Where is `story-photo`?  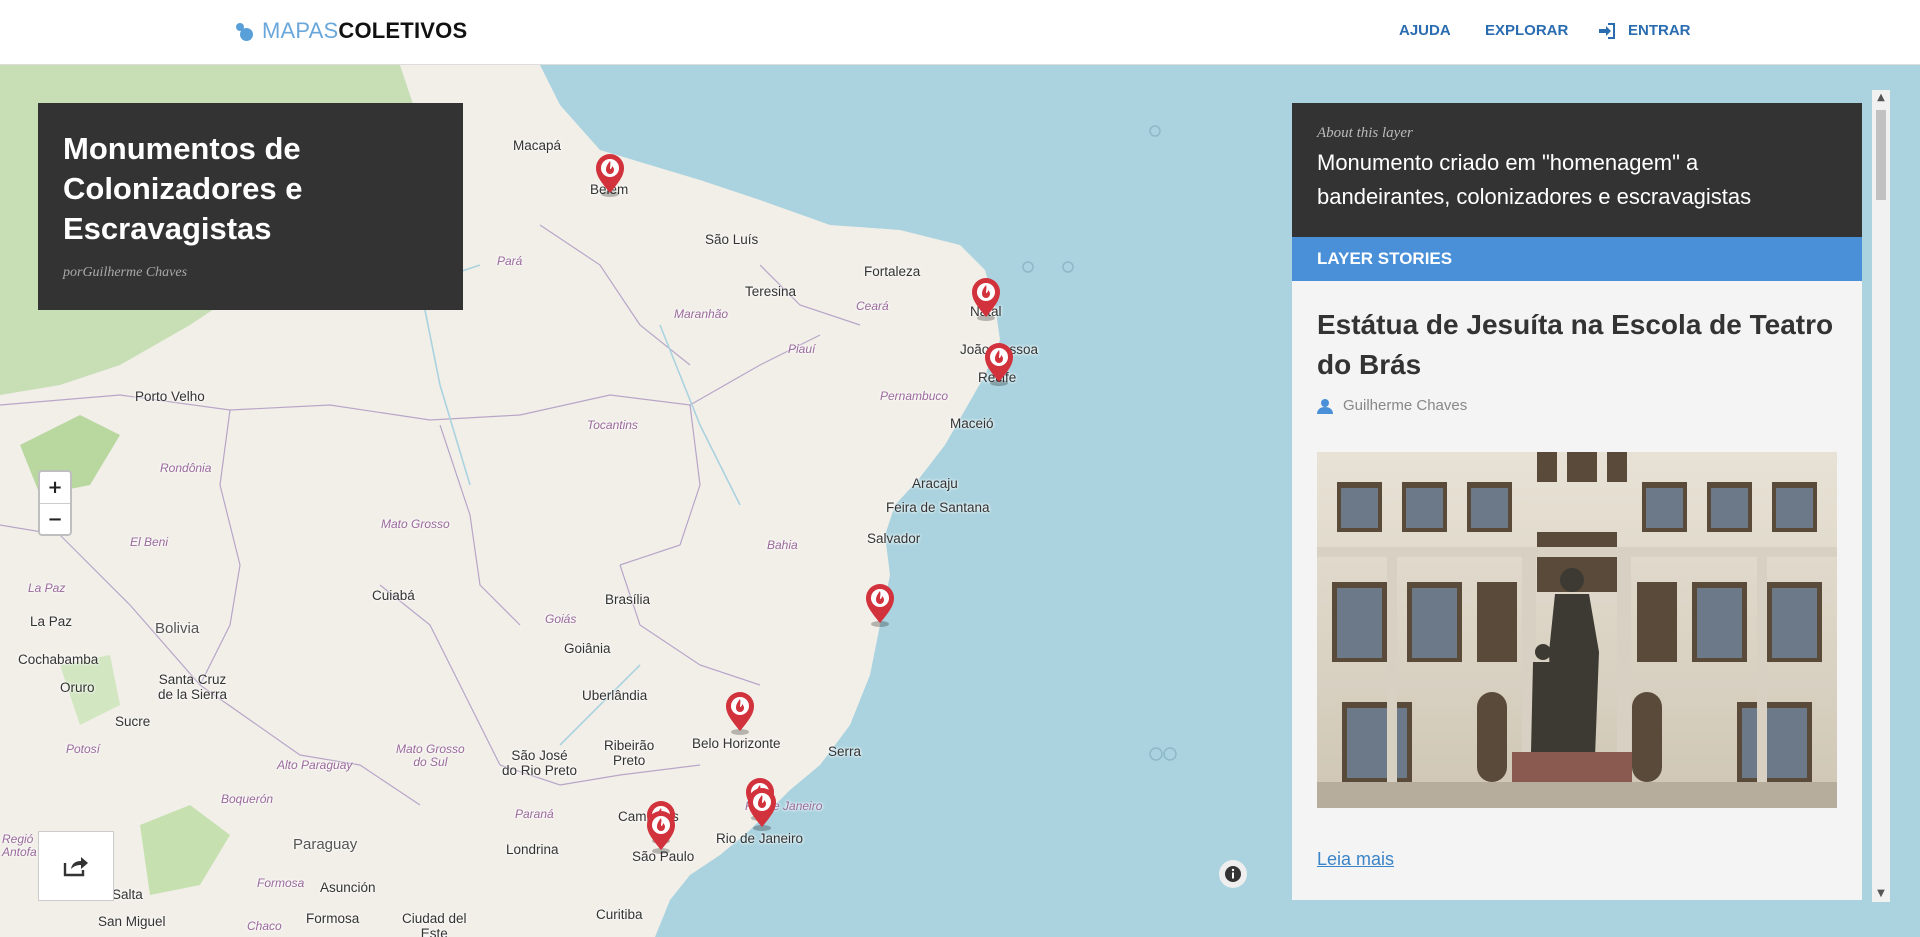 story-photo is located at coordinates (1577, 630).